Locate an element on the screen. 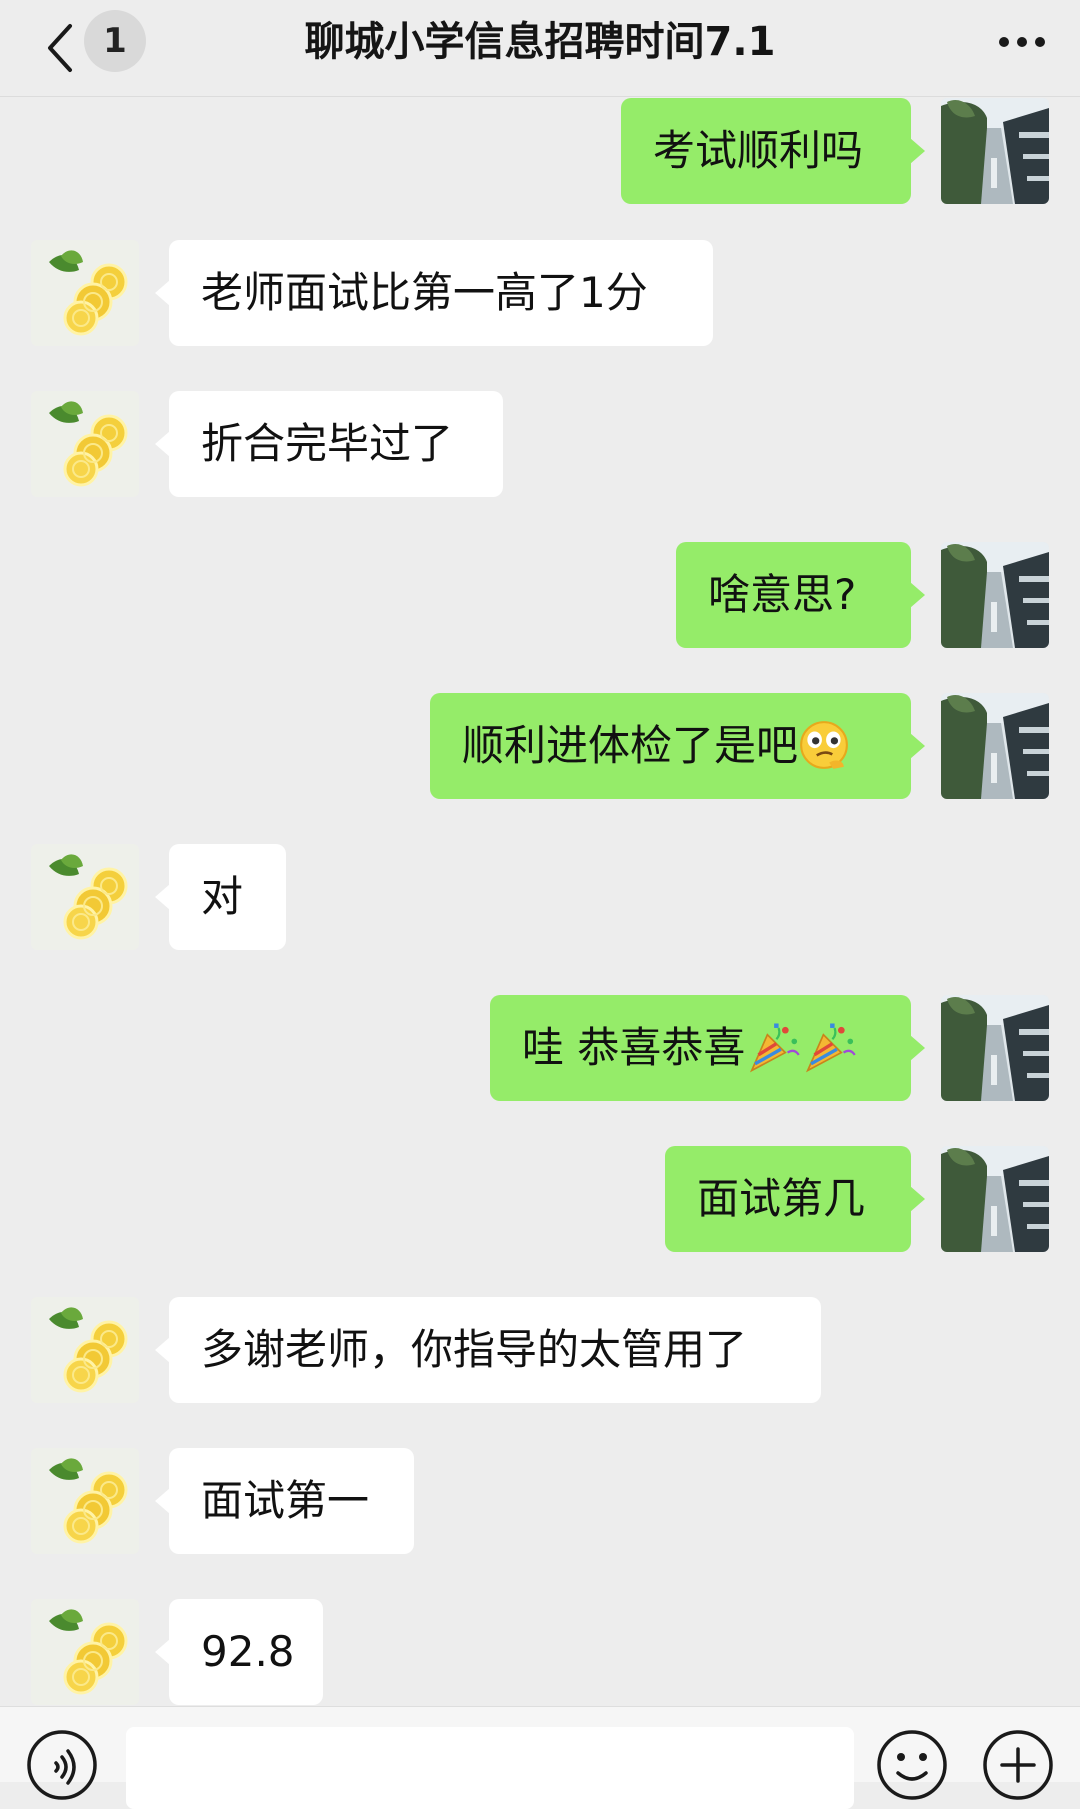 This screenshot has width=1080, height=1809. message-bubble-incoming: 92.8 is located at coordinates (239, 1652).